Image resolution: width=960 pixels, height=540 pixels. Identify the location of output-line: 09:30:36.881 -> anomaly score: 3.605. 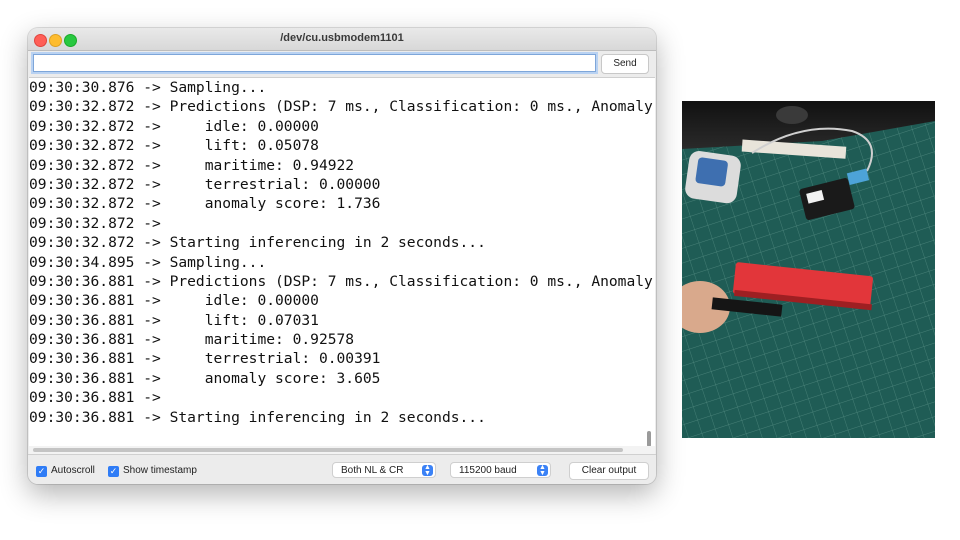
(205, 378).